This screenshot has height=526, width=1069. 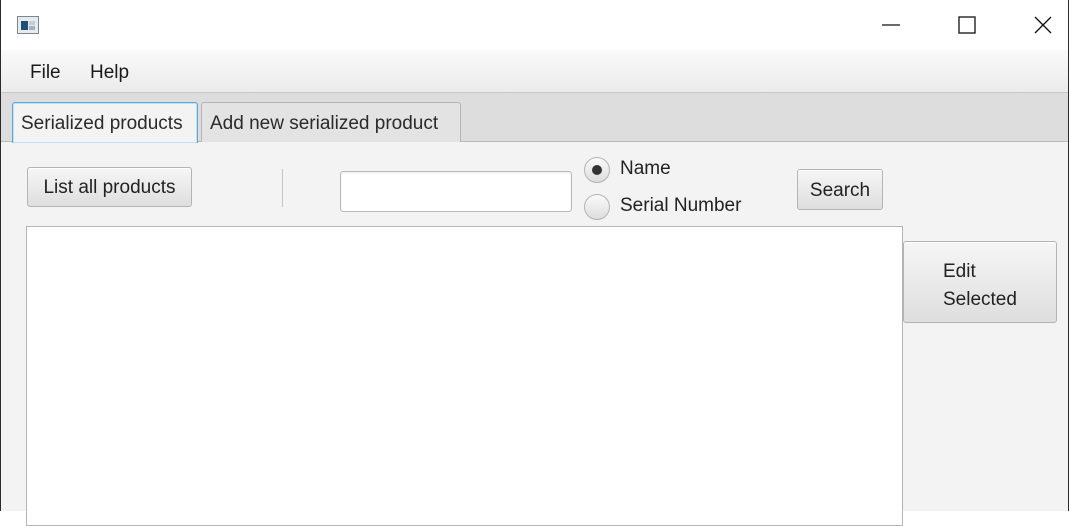 I want to click on radio-selected-dot, so click(x=597, y=170).